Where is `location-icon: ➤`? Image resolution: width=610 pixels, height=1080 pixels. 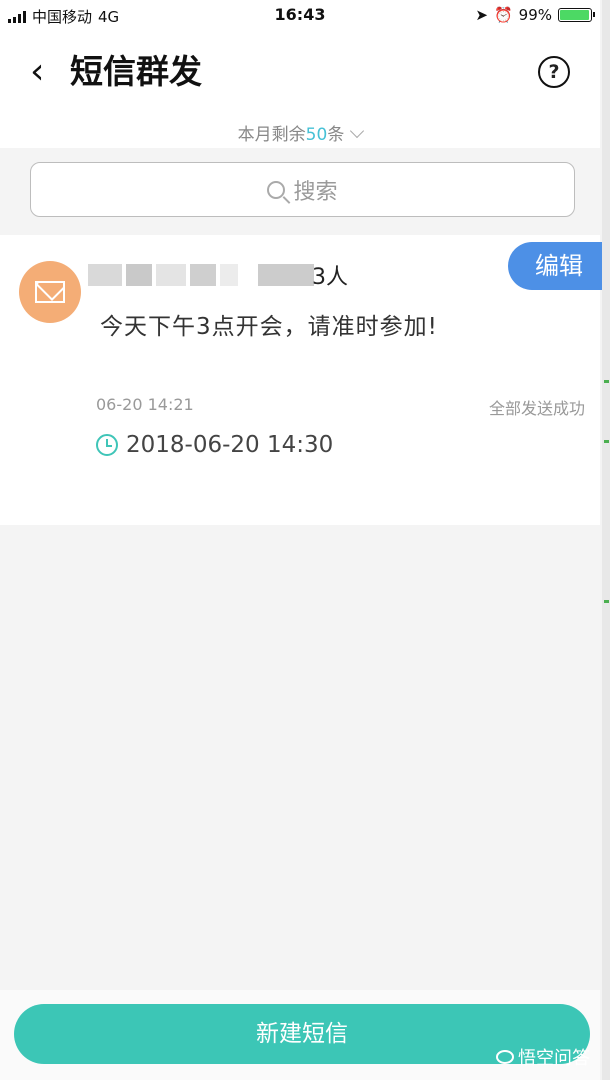 location-icon: ➤ is located at coordinates (481, 15).